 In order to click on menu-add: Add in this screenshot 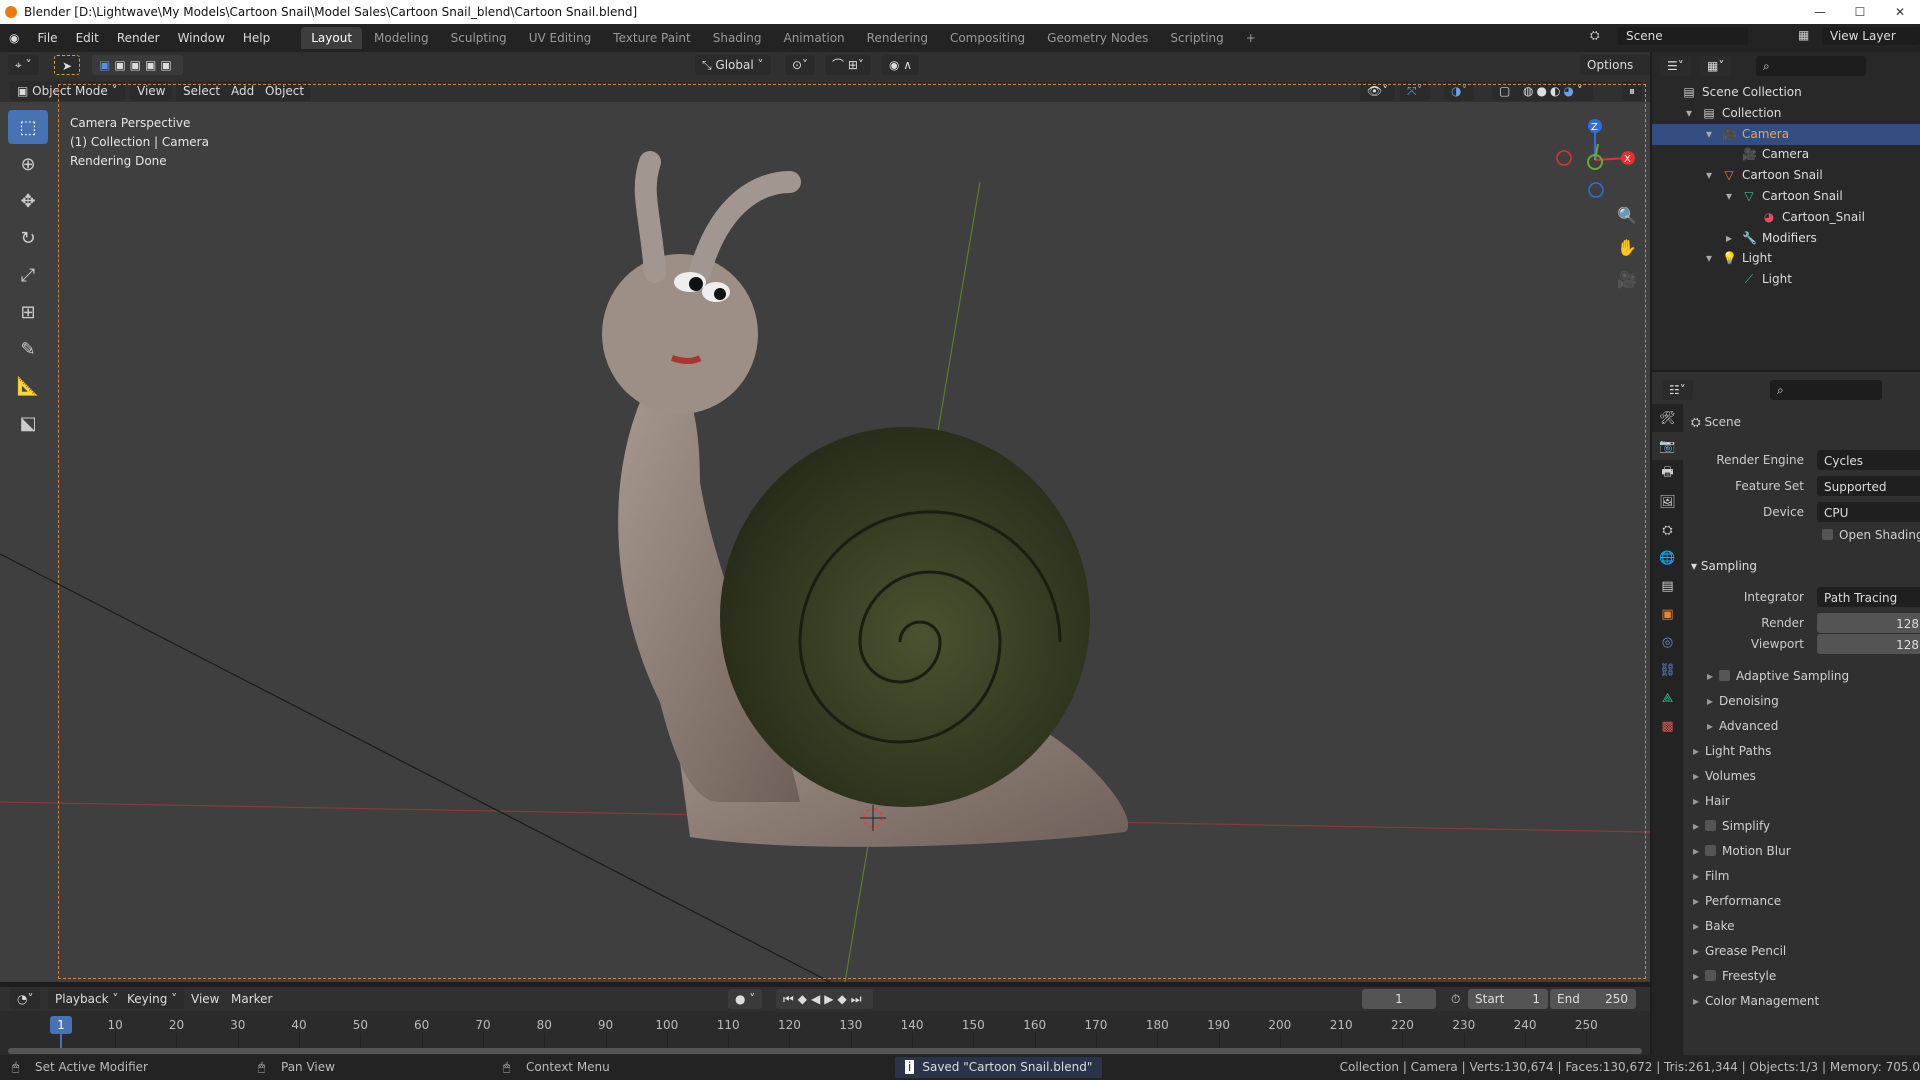, I will do `click(243, 91)`.